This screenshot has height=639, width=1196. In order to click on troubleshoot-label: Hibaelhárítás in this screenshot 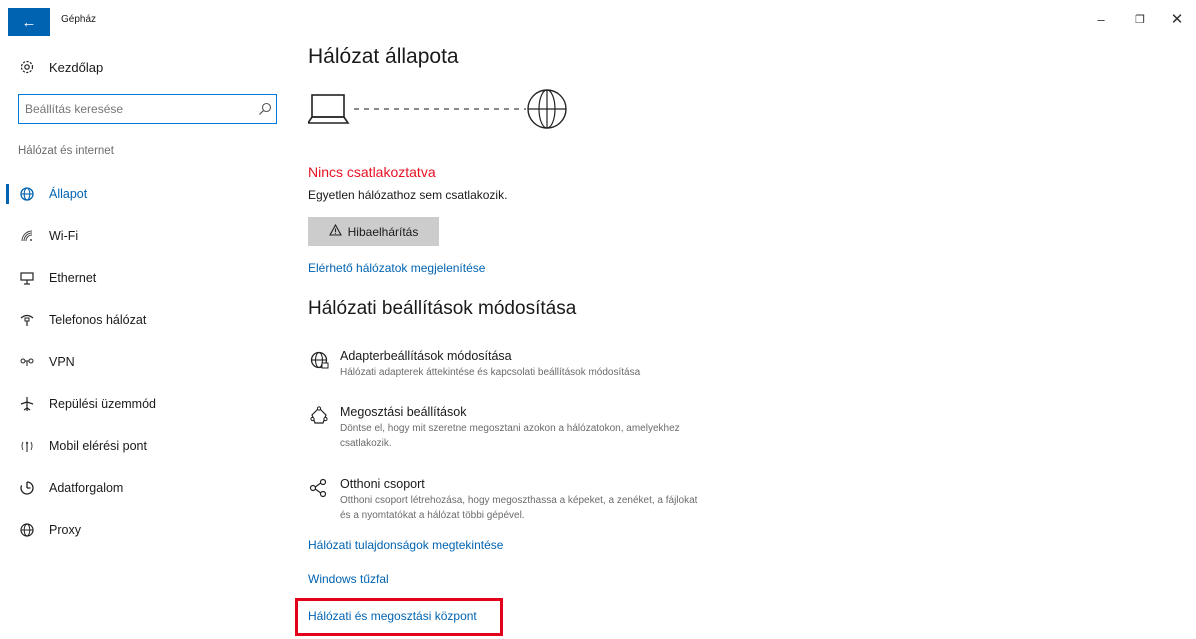, I will do `click(383, 231)`.